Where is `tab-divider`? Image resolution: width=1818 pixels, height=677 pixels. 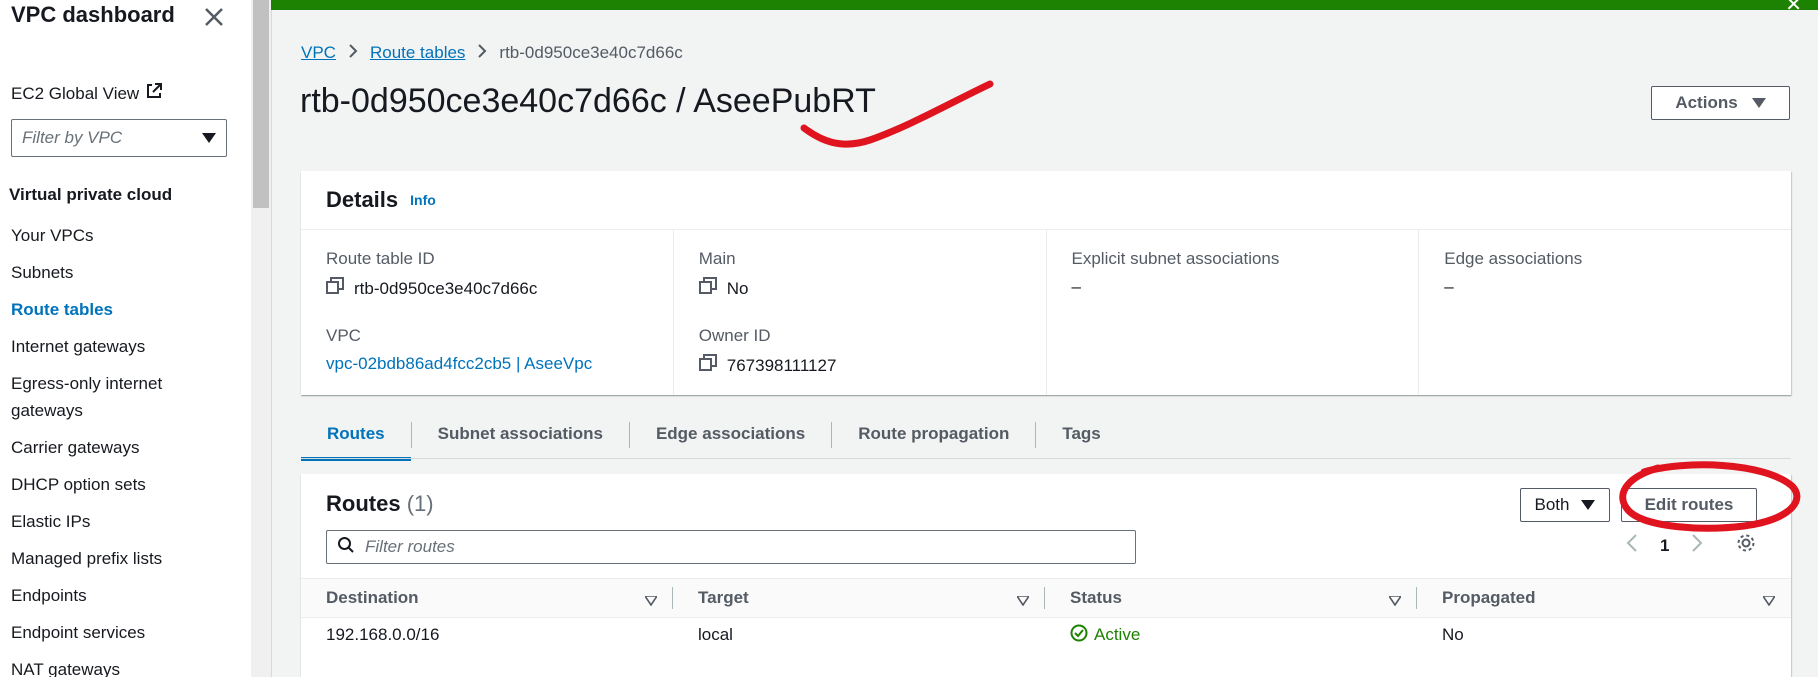
tab-divider is located at coordinates (1046, 458).